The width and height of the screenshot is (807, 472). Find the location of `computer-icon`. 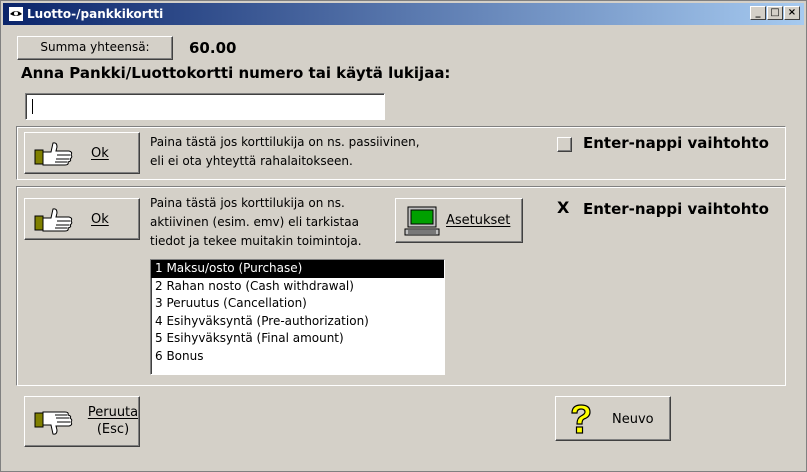

computer-icon is located at coordinates (422, 221).